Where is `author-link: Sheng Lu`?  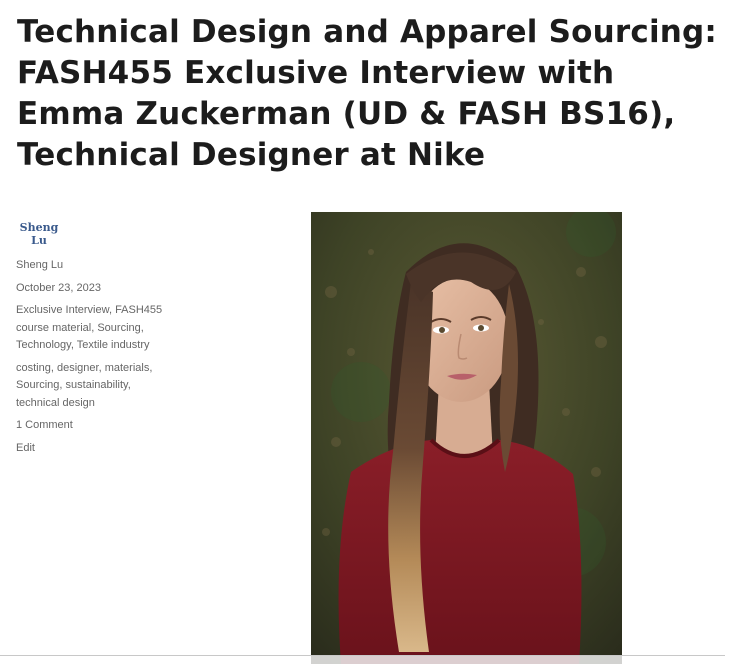
author-link: Sheng Lu is located at coordinates (91, 266).